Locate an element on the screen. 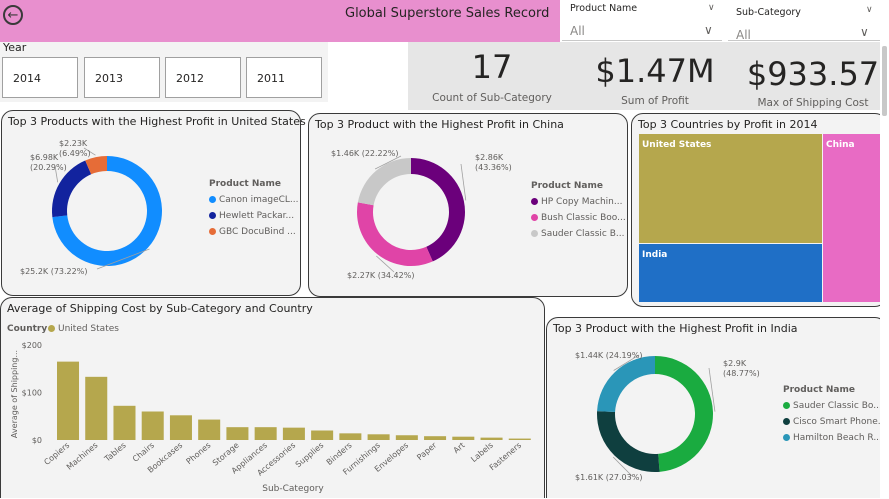  treemap-label-india: India is located at coordinates (654, 255).